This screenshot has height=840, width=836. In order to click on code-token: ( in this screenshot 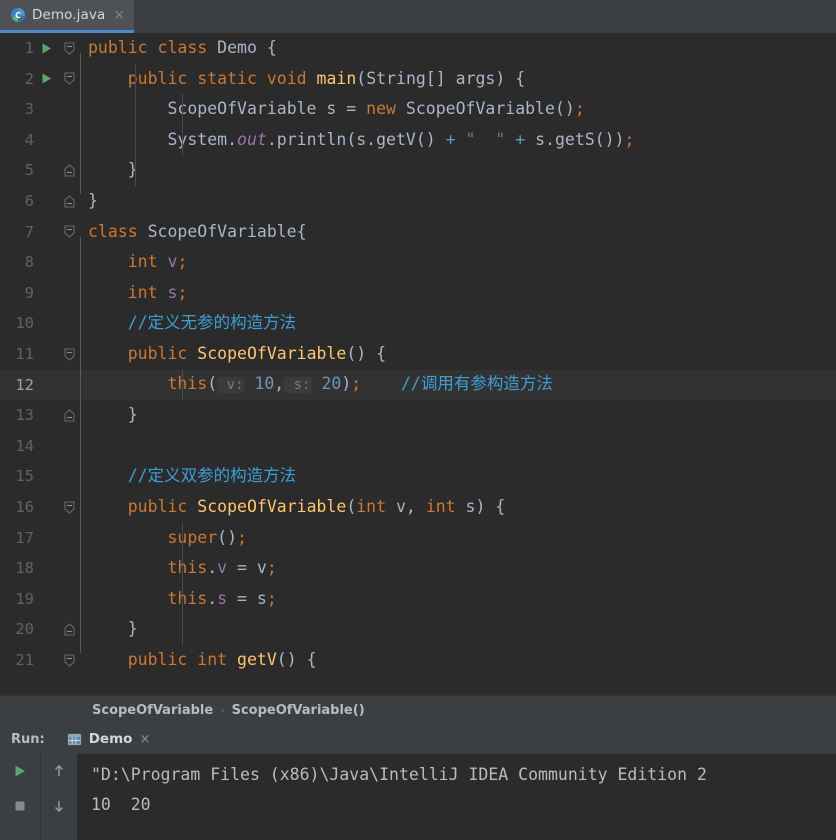, I will do `click(212, 384)`.